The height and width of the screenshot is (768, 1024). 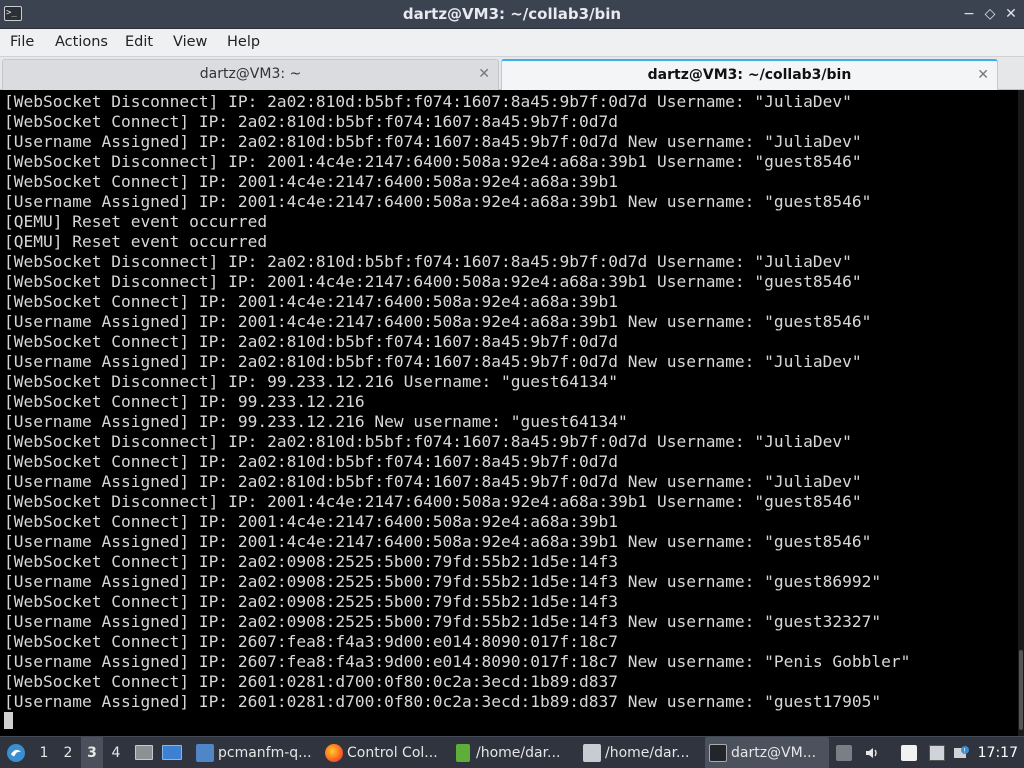 What do you see at coordinates (961, 753) in the screenshot?
I see `network-icon: !` at bounding box center [961, 753].